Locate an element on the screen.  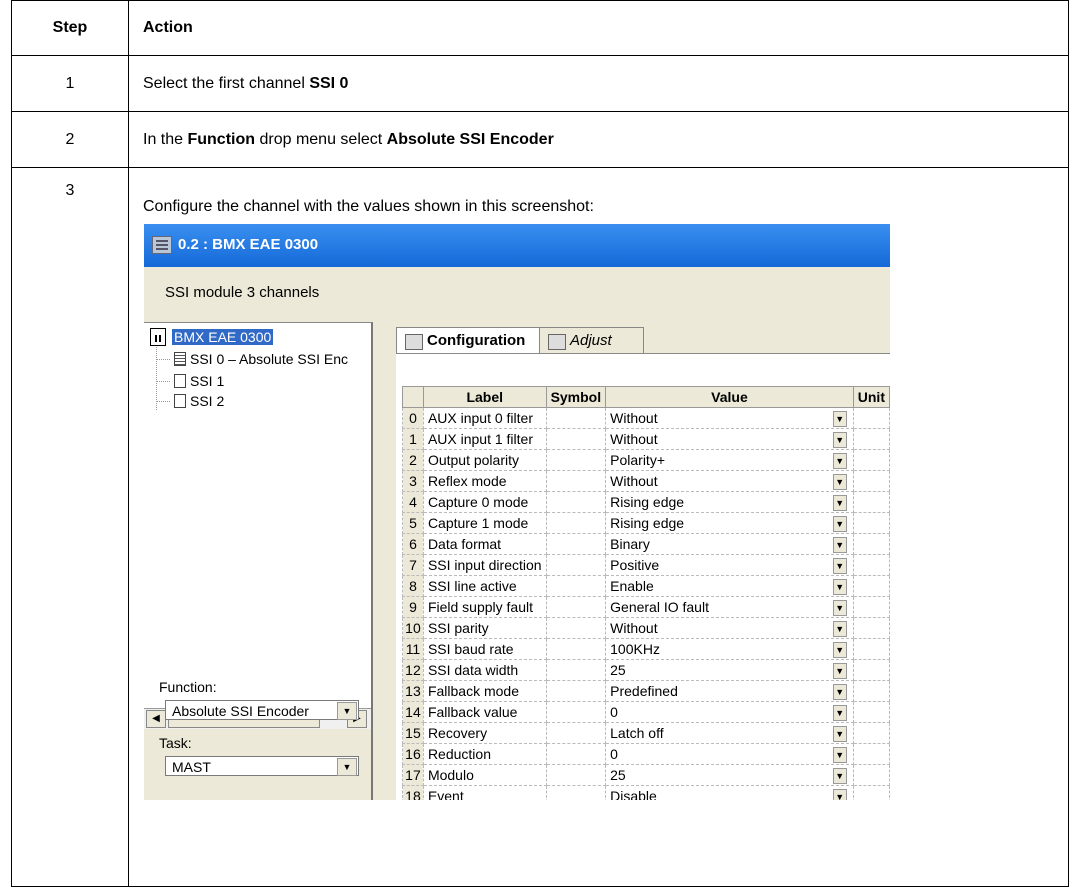
table-row: 14 Fallback value 0 ▼ is located at coordinates (646, 712).